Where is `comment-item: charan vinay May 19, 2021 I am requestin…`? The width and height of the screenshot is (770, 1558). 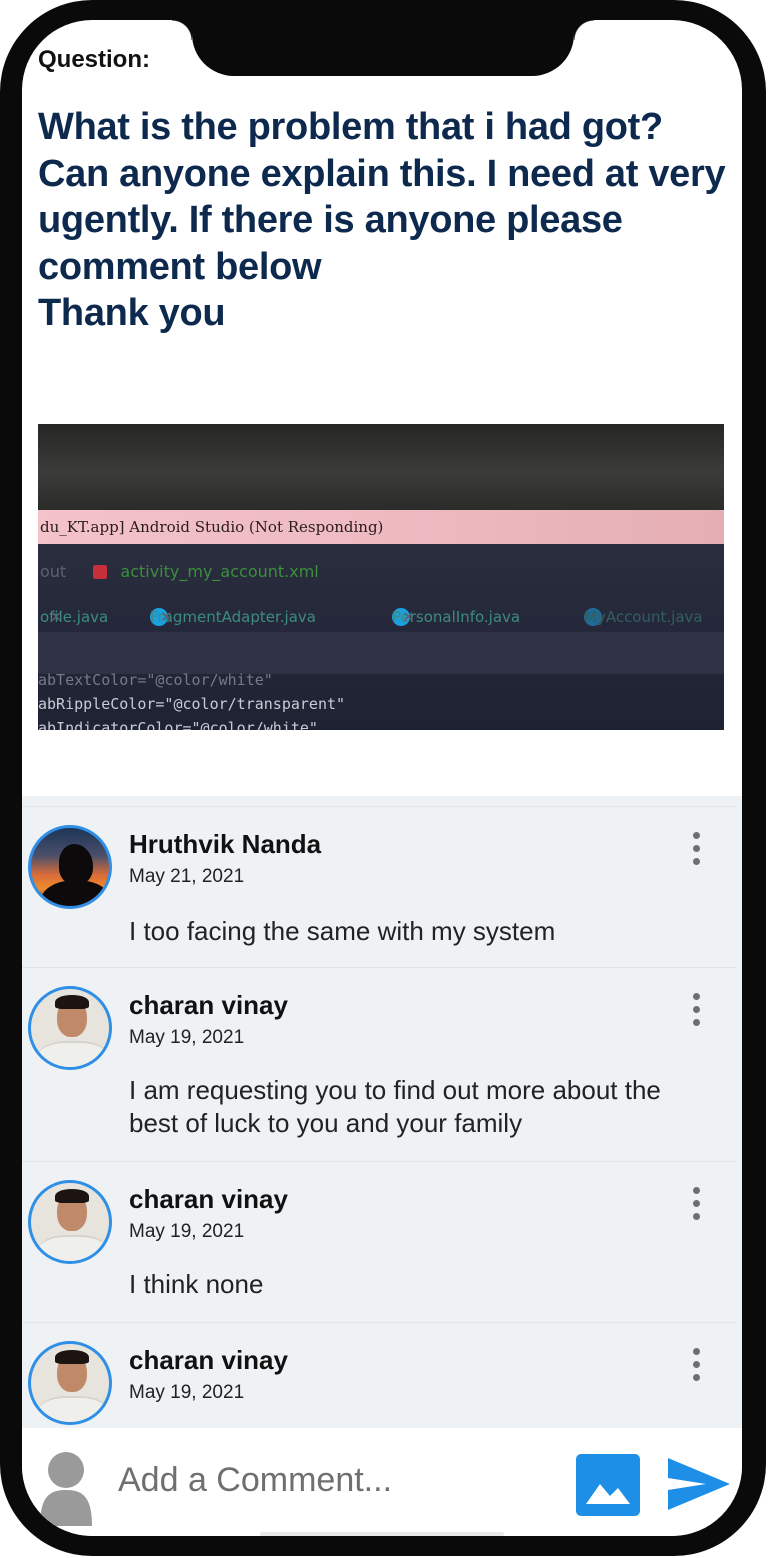
comment-item: charan vinay May 19, 2021 I am requestin… is located at coordinates (379, 1064).